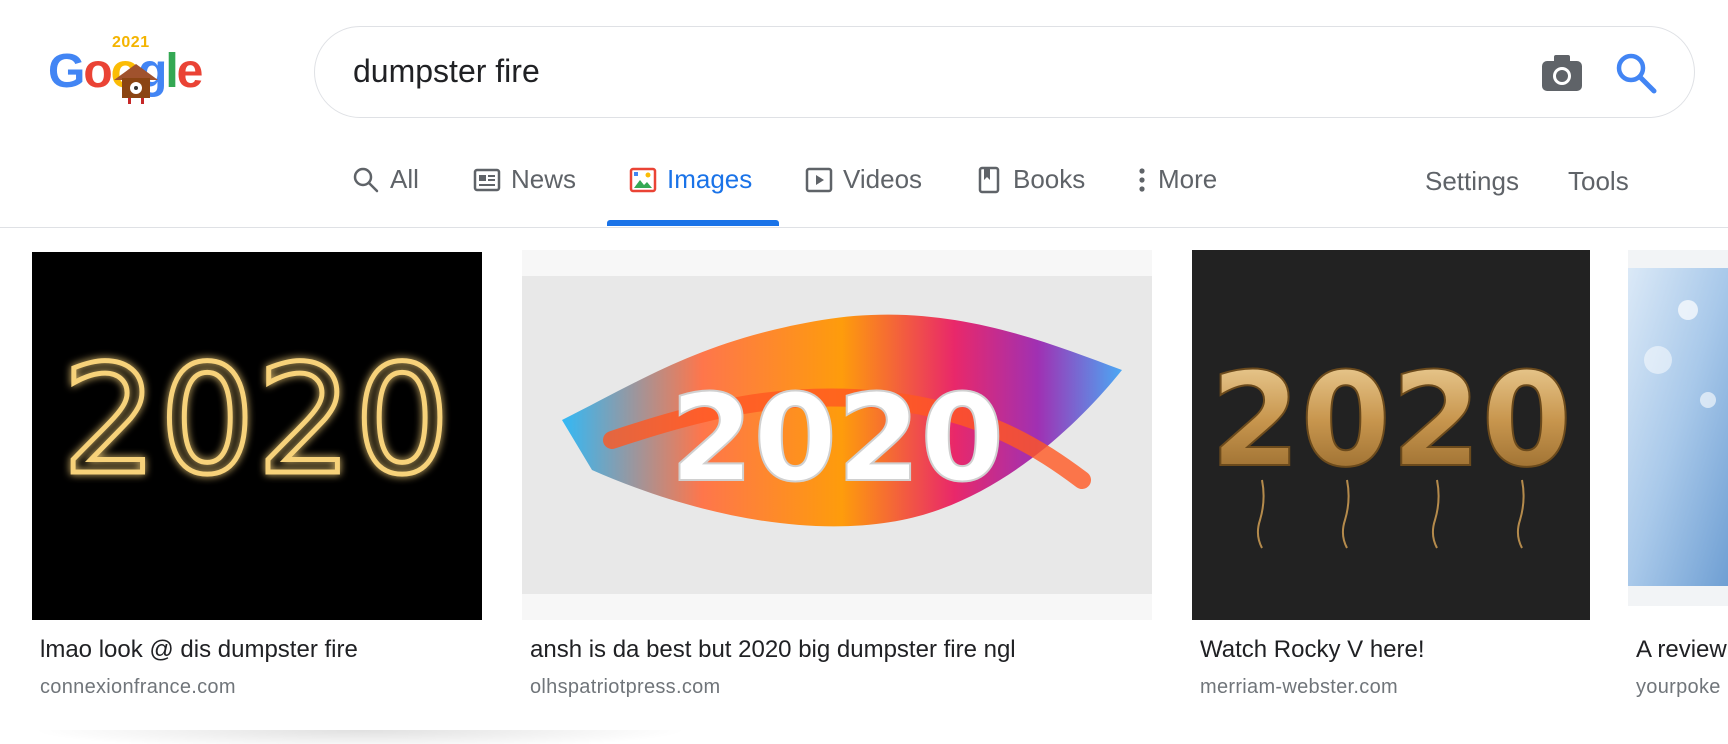 The image size is (1728, 744). Describe the element at coordinates (1188, 179) in the screenshot. I see `tab-label: More` at that location.